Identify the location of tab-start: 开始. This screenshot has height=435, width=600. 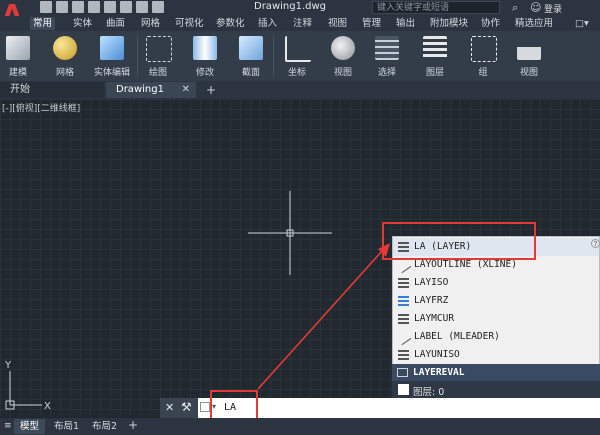
(52, 90).